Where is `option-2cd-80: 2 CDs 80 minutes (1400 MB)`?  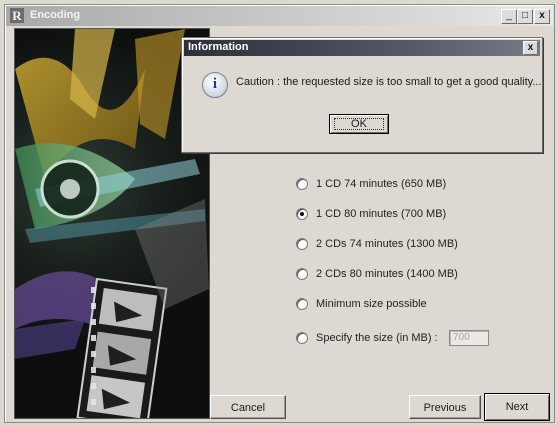
option-2cd-80: 2 CDs 80 minutes (1400 MB) is located at coordinates (377, 274).